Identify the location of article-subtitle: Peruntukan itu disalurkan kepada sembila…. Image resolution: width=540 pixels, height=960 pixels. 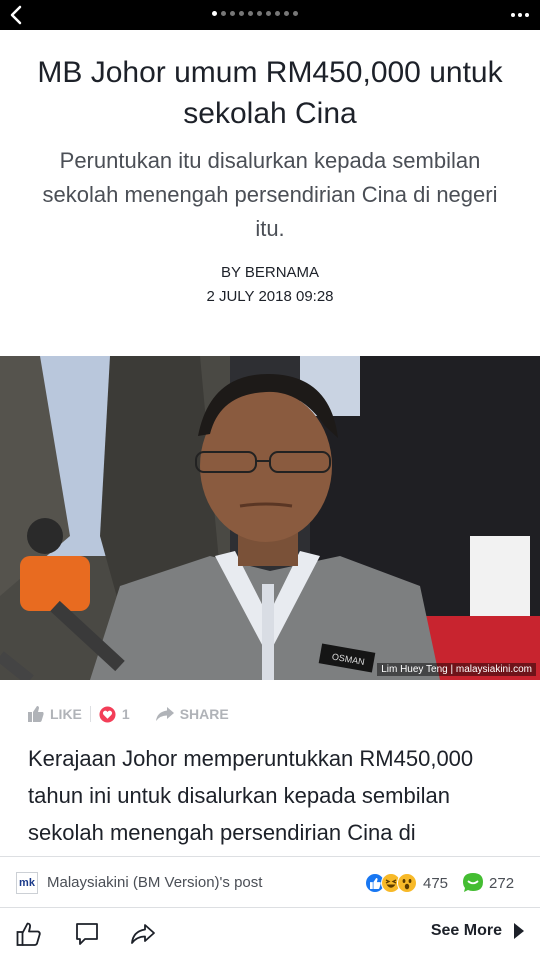
(270, 194).